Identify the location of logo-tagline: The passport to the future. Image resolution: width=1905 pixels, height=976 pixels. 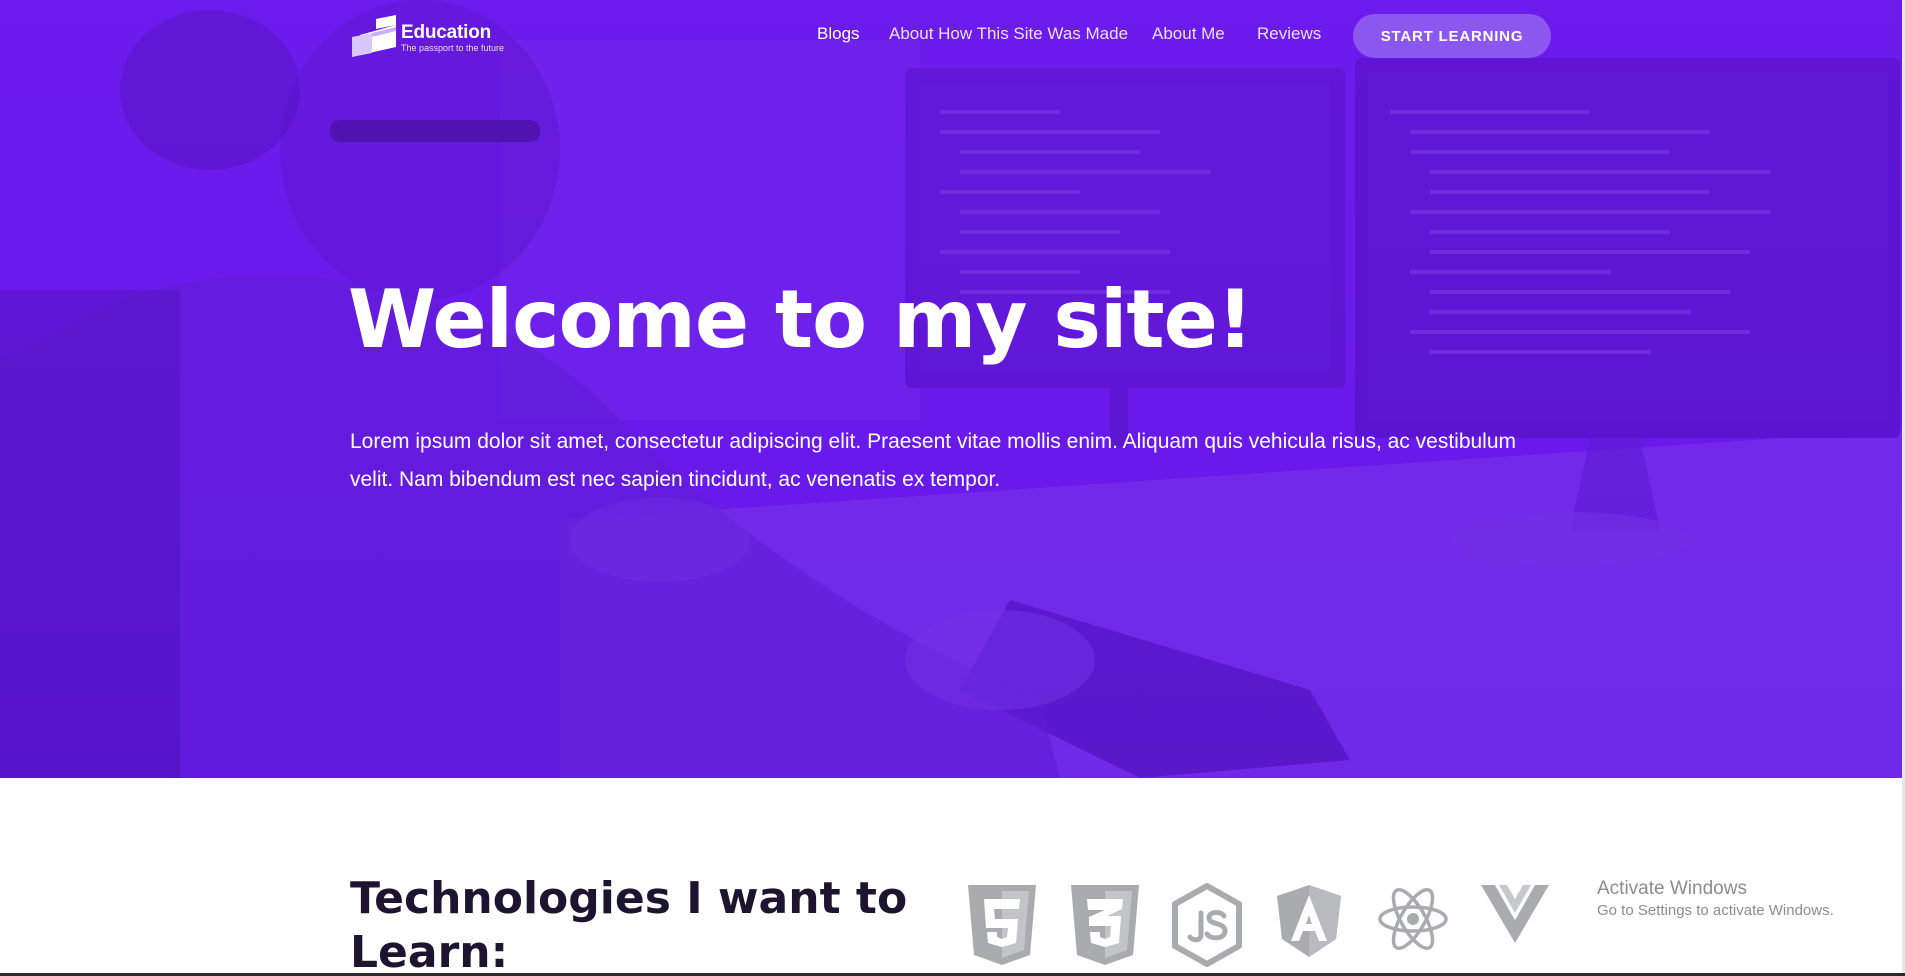
(453, 48).